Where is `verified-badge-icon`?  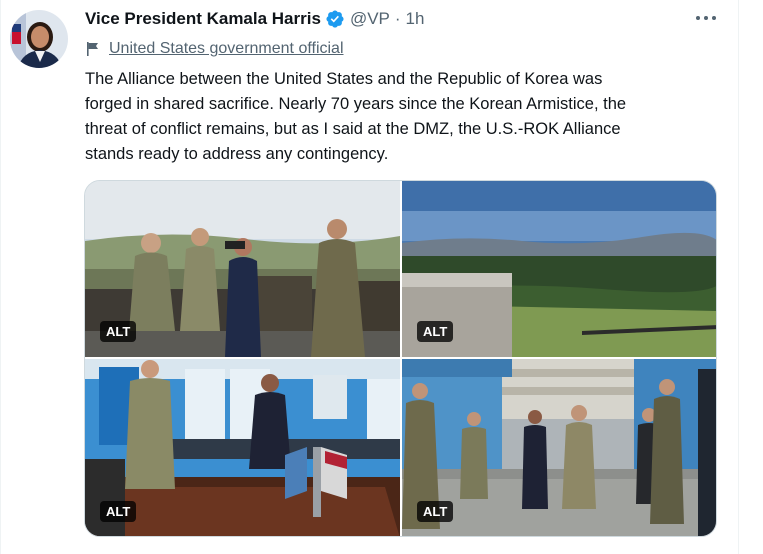
verified-badge-icon is located at coordinates (335, 19).